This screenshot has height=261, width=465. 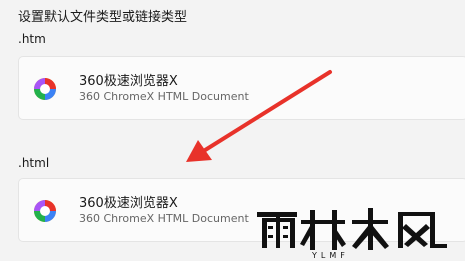 What do you see at coordinates (34, 163) in the screenshot?
I see `extension-label-html: .html` at bounding box center [34, 163].